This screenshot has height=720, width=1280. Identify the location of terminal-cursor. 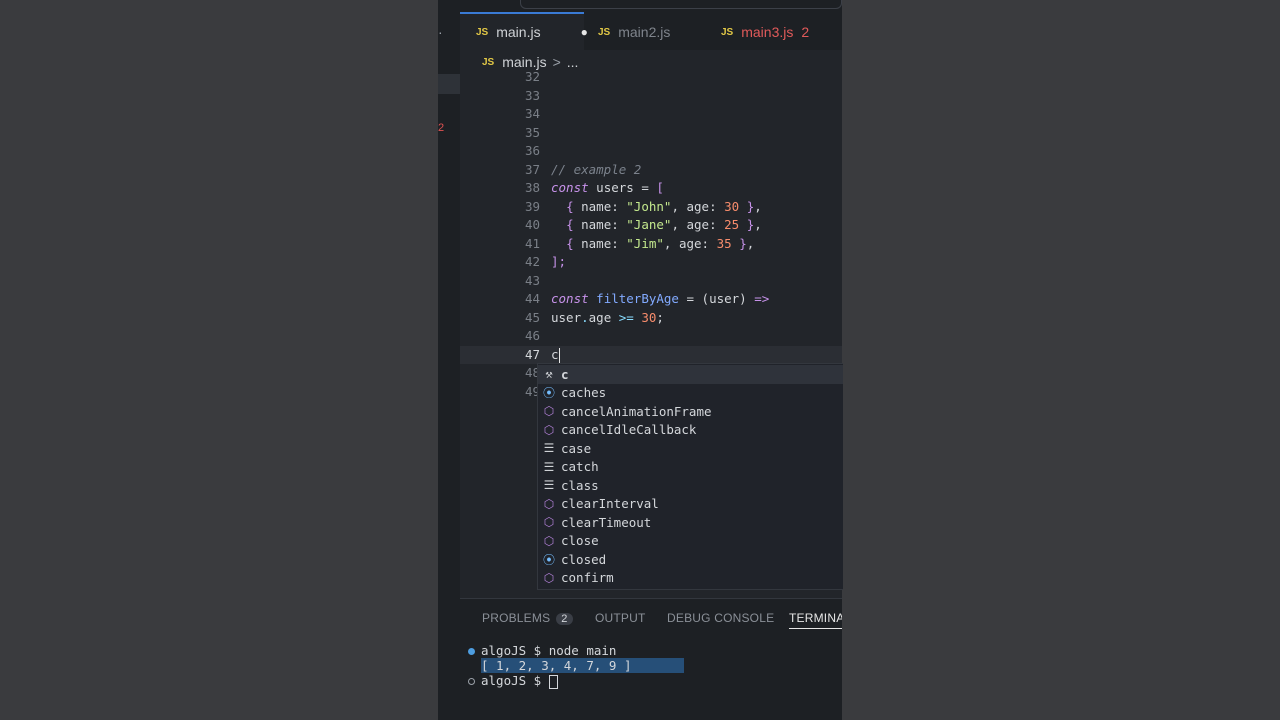
(553, 681).